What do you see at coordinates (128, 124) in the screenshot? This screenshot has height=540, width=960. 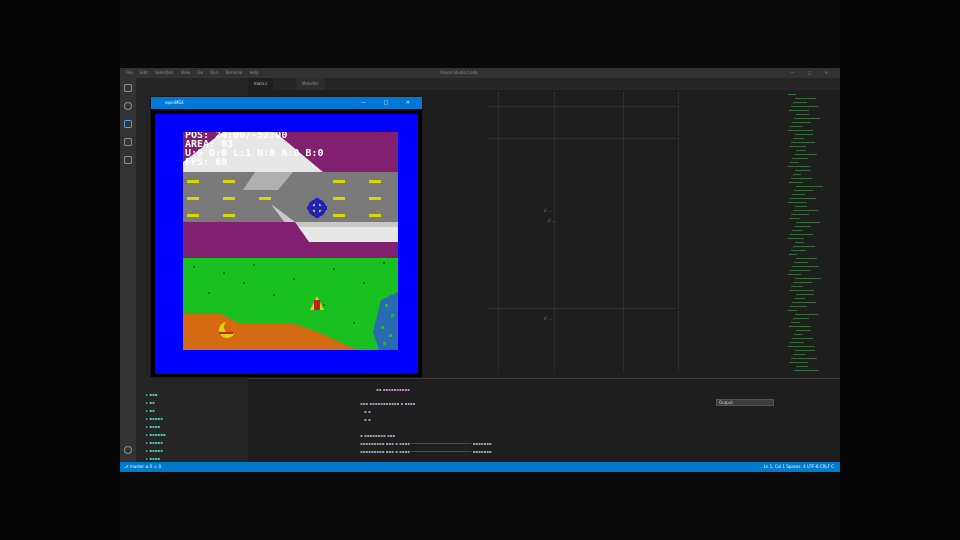 I see `source-control-icon` at bounding box center [128, 124].